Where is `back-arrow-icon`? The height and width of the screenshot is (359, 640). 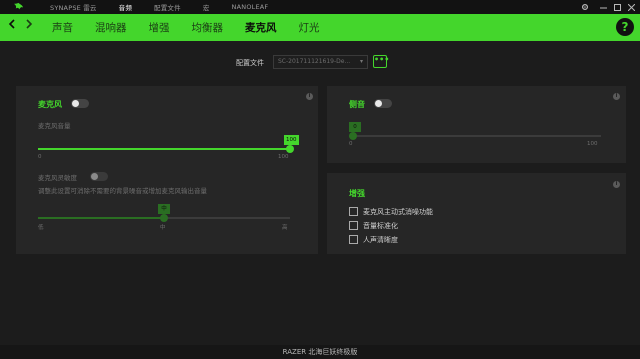 back-arrow-icon is located at coordinates (11, 25).